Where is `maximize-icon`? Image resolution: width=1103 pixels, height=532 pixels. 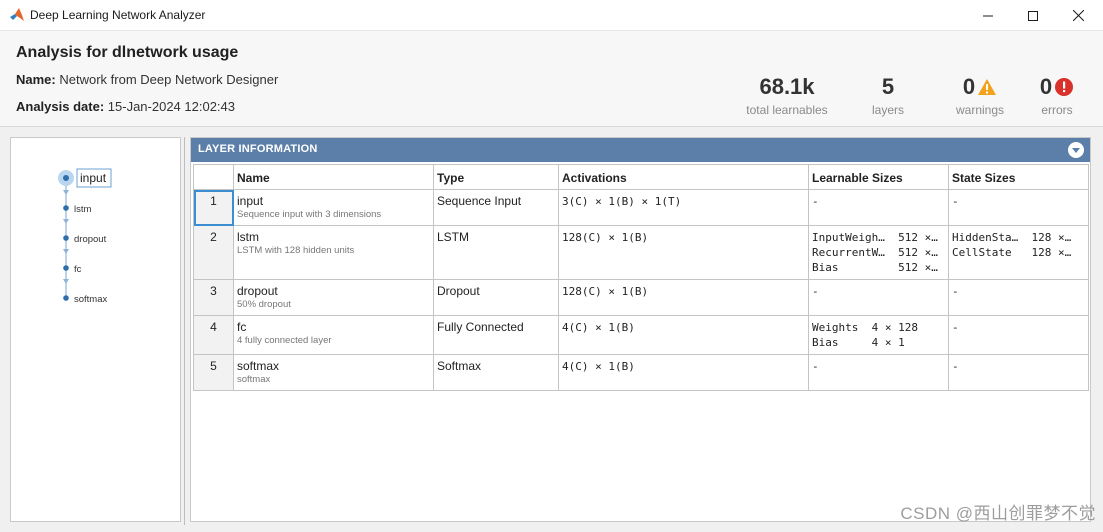
maximize-icon is located at coordinates (1033, 15).